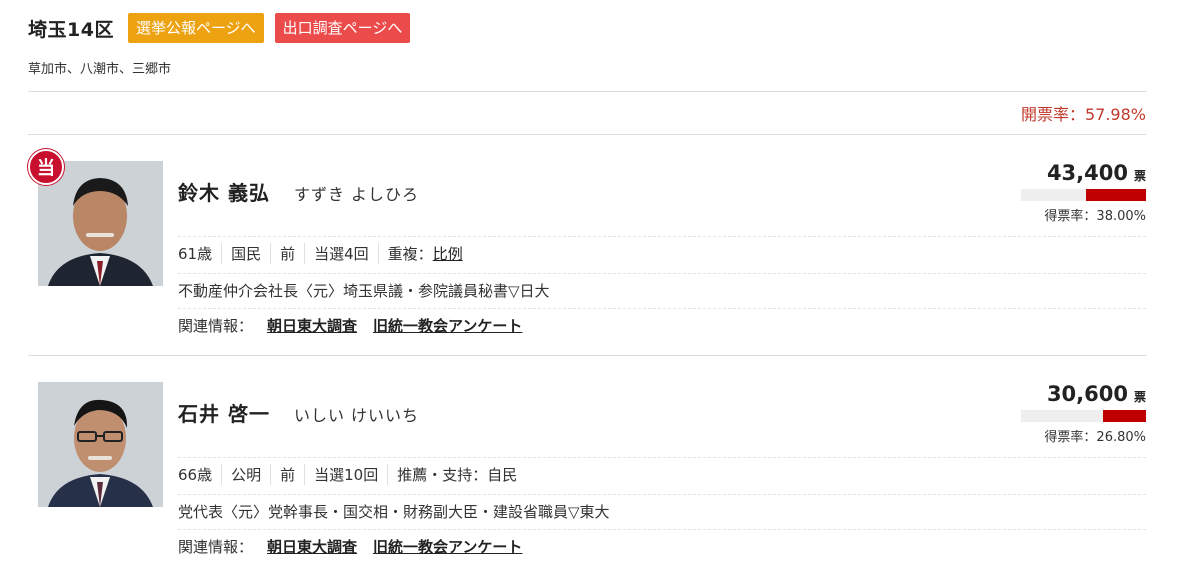  Describe the element at coordinates (100, 69) in the screenshot. I see `district-cities: 草加市、八潮市、三郷市` at that location.